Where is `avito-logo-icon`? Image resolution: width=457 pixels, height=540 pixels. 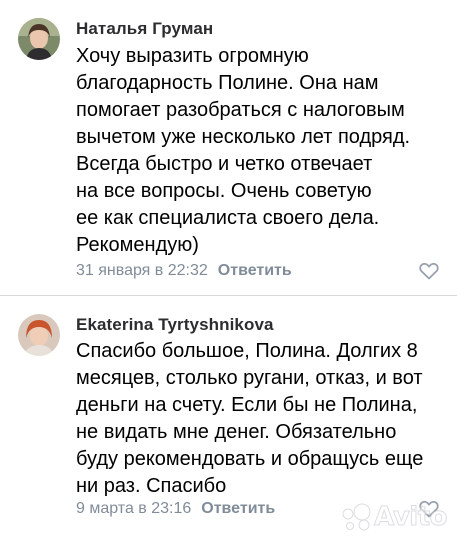
avito-logo-icon is located at coordinates (356, 517).